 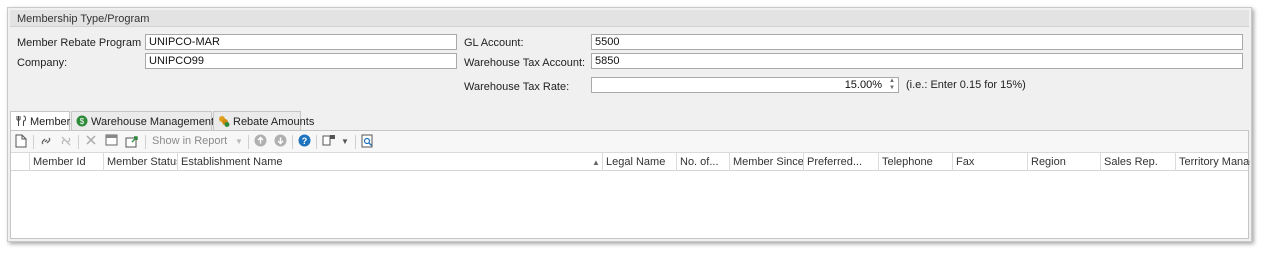 What do you see at coordinates (21, 142) in the screenshot?
I see `new-icon` at bounding box center [21, 142].